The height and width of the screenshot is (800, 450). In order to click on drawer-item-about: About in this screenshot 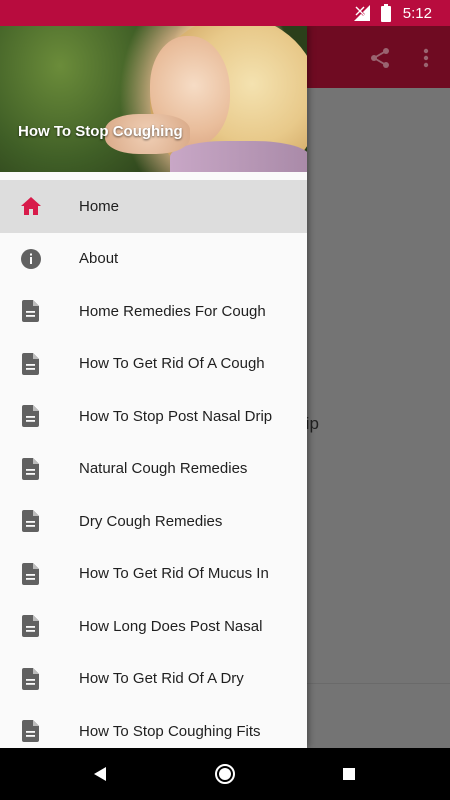, I will do `click(153, 259)`.